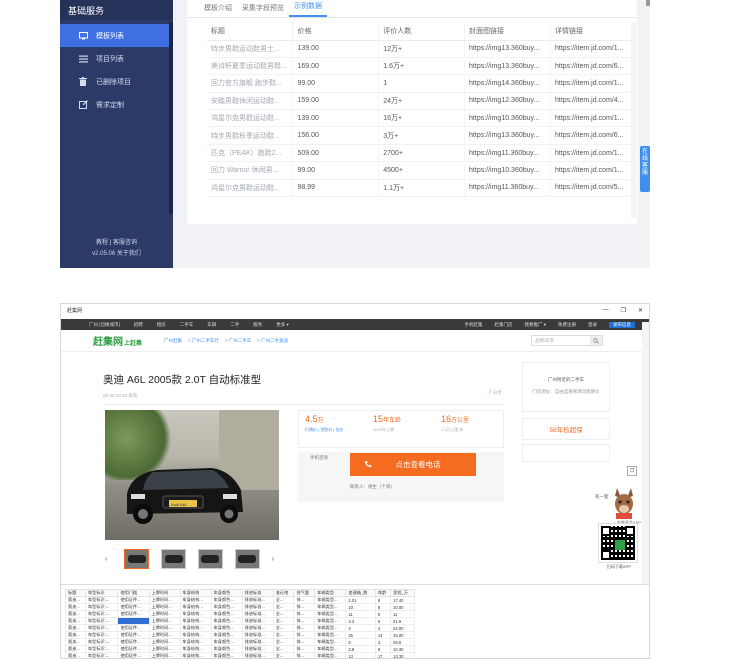 Image resolution: width=750 pixels, height=659 pixels. I want to click on mascot: 有一套 赶集直卖APP, so click(618, 506).